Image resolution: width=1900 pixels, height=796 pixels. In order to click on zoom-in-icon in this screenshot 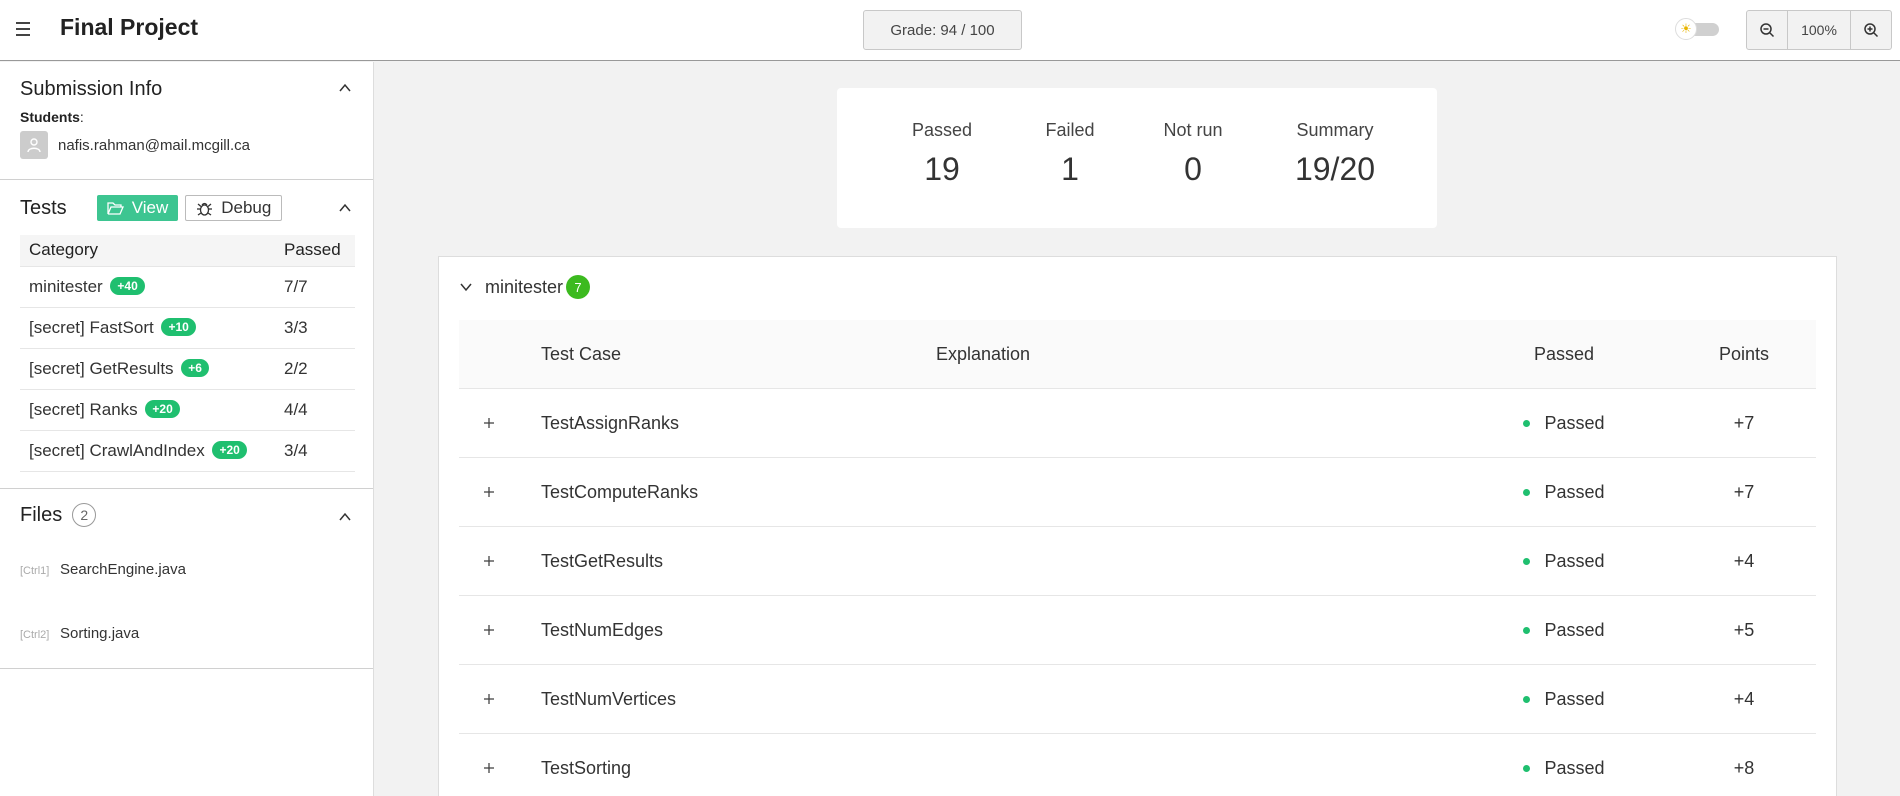, I will do `click(1871, 30)`.